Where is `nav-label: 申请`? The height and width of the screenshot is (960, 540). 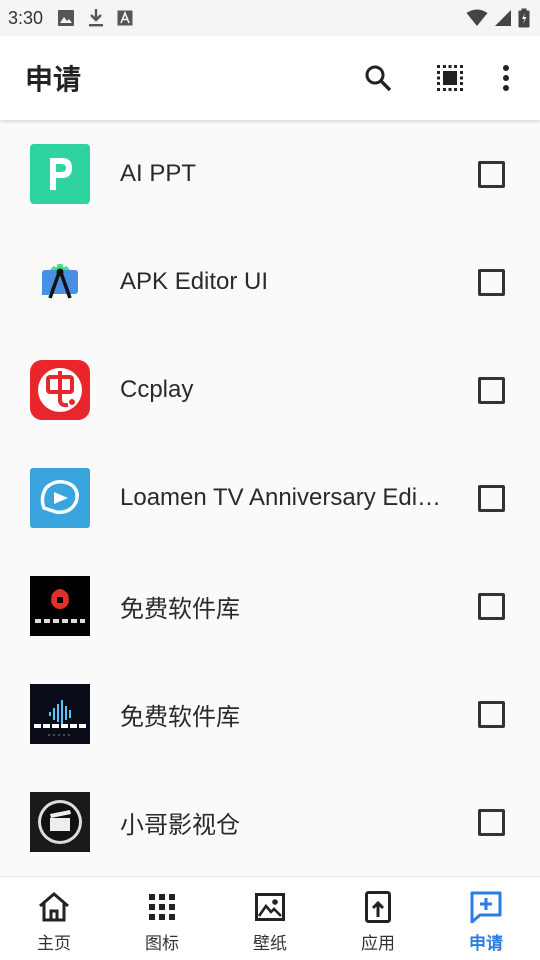 nav-label: 申请 is located at coordinates (486, 944).